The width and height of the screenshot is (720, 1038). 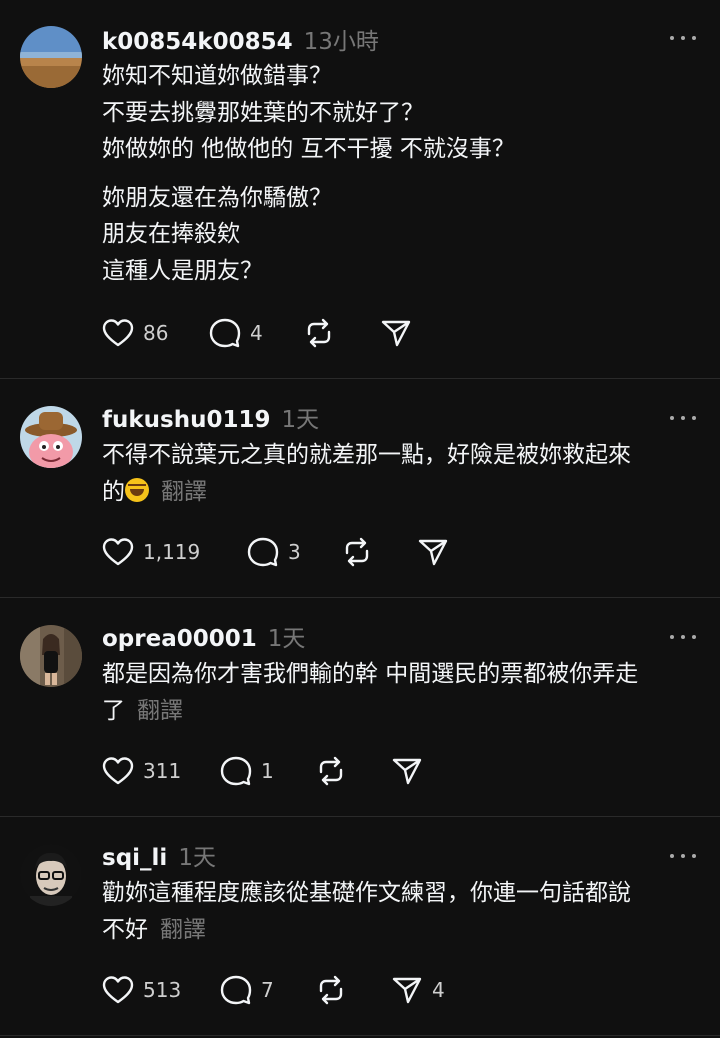 I want to click on post-text-line: 的 翻譯, so click(x=402, y=492).